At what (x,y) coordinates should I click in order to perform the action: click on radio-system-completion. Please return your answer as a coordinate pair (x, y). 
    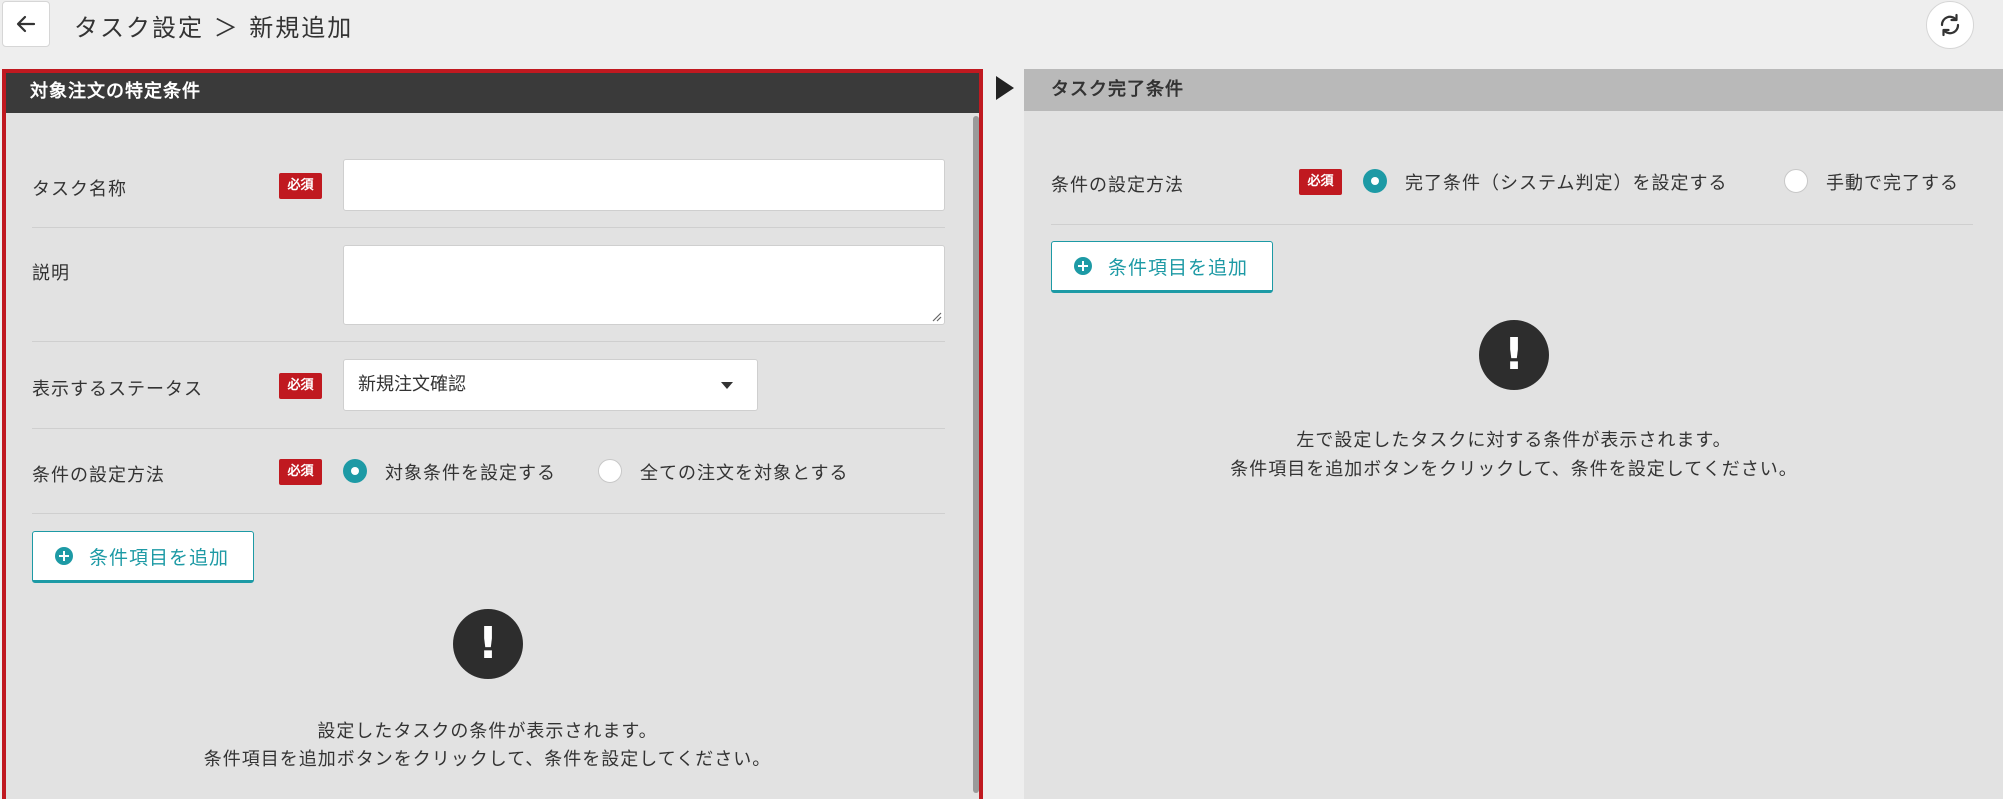
    Looking at the image, I should click on (1375, 181).